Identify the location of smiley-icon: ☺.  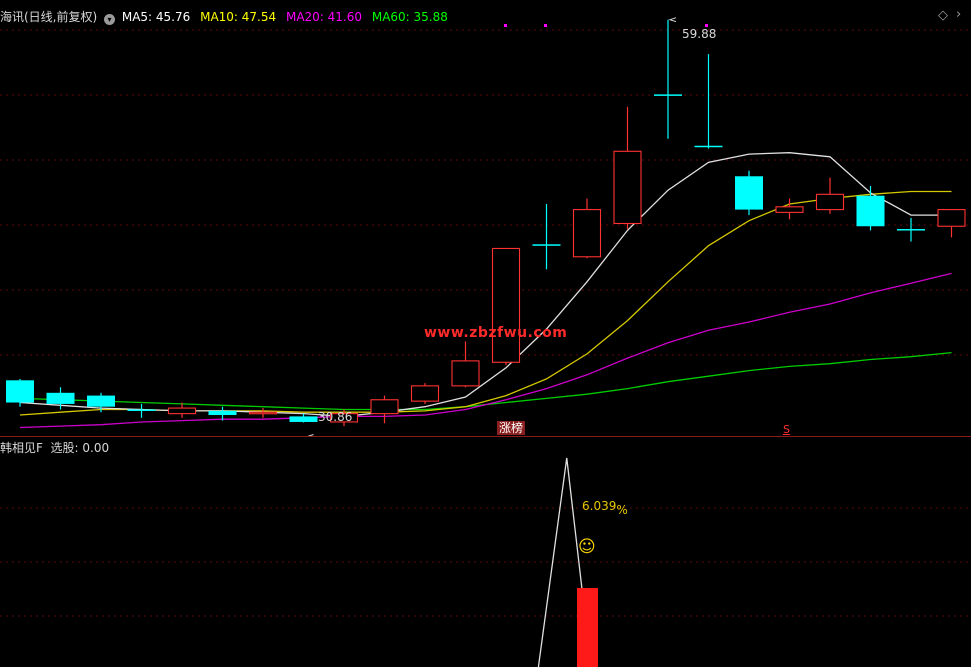
(587, 547).